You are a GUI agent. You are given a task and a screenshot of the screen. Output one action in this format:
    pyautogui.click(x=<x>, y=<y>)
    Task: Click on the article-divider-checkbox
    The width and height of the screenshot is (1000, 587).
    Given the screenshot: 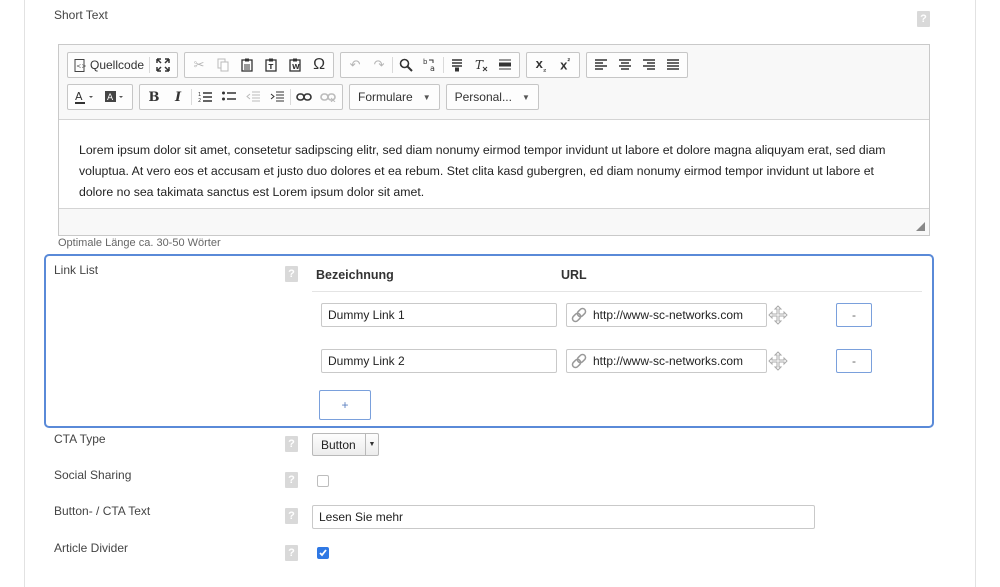 What is the action you would take?
    pyautogui.click(x=323, y=553)
    